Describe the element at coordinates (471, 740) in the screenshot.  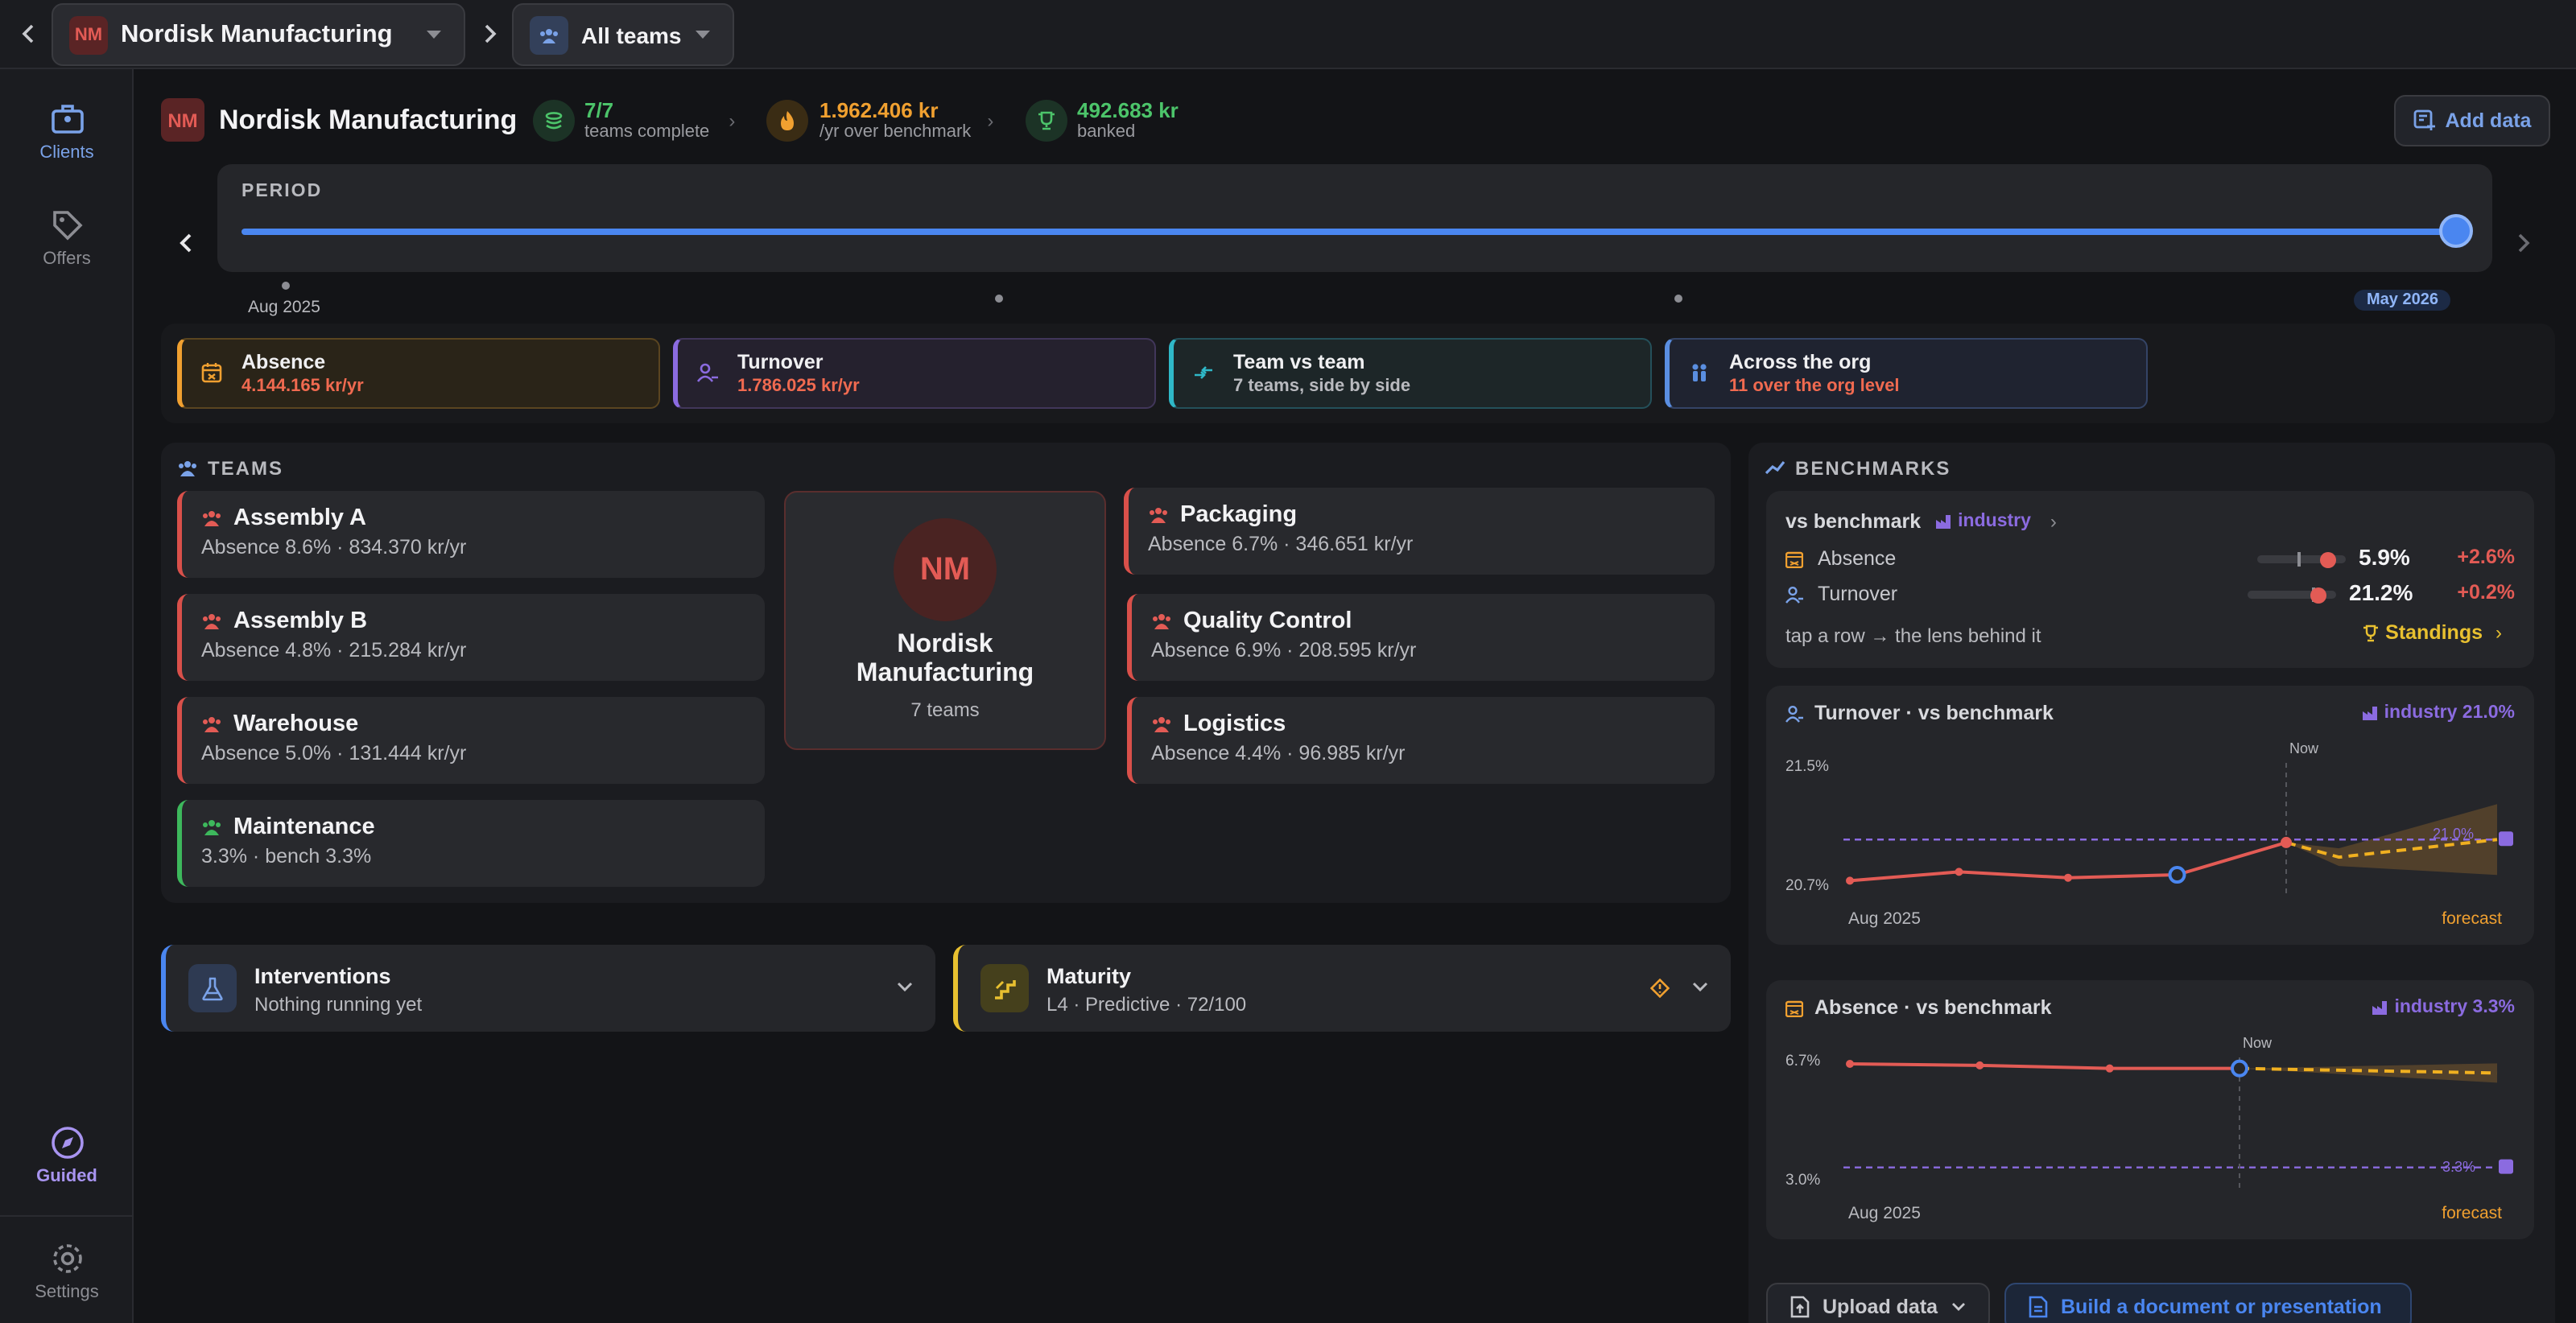
I see `team-card-warehouse: Warehouse Absence 5.0% · 131.444 kr/yr` at that location.